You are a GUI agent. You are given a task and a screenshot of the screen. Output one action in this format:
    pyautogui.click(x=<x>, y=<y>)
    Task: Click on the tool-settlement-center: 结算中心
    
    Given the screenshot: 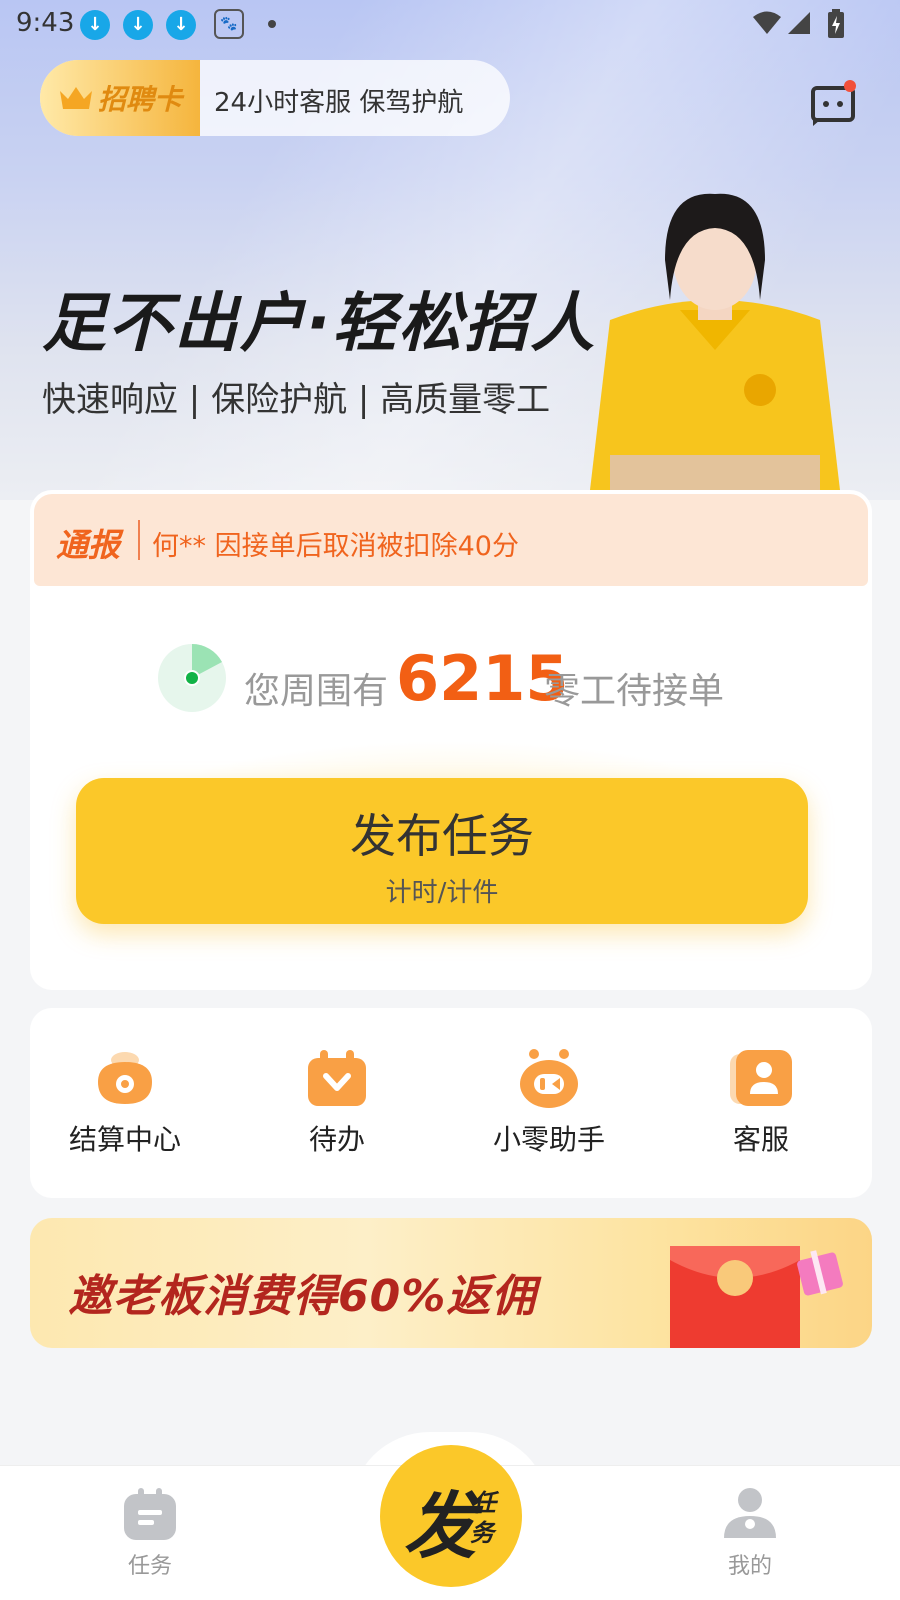 What is the action you would take?
    pyautogui.click(x=125, y=1103)
    